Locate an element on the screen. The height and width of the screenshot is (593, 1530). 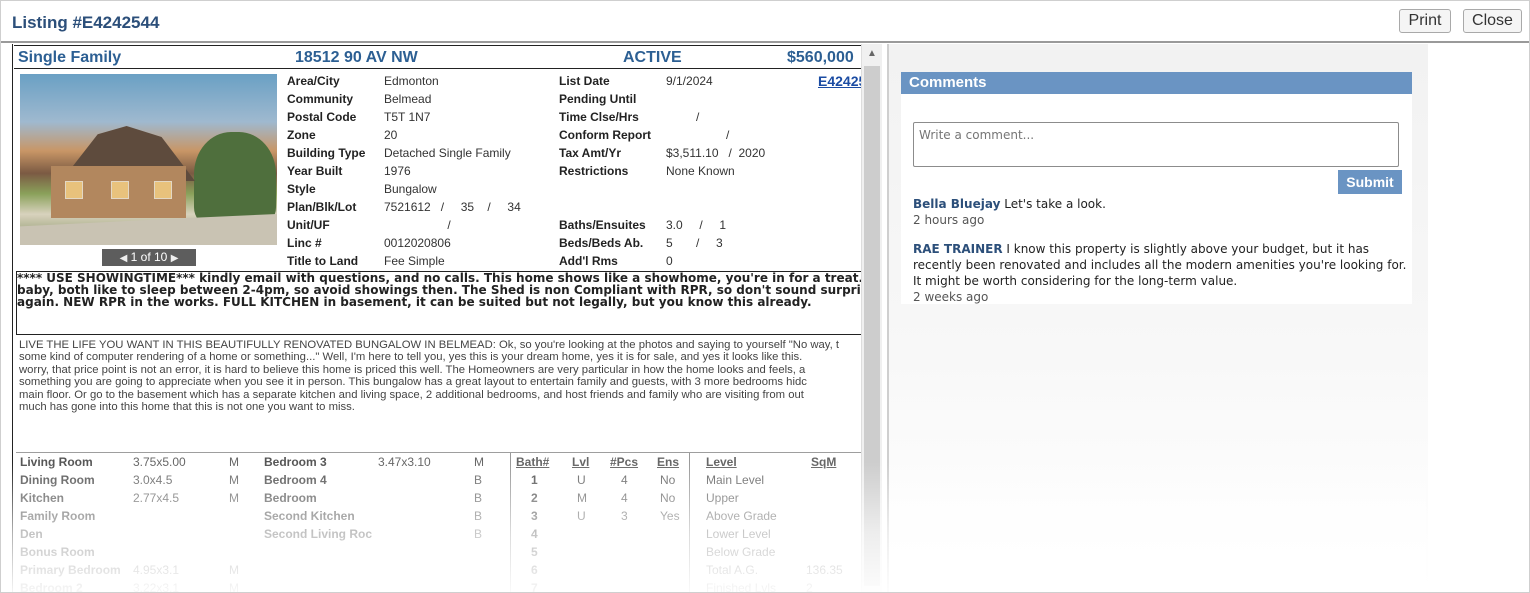
bath-number: 2 is located at coordinates (534, 498).